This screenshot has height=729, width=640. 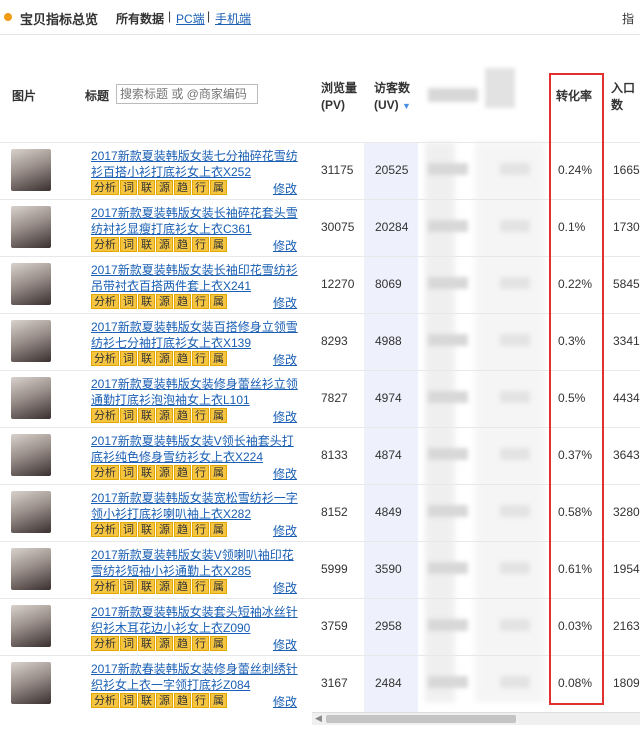 I want to click on column-header-entry: 入口数, so click(x=625, y=97).